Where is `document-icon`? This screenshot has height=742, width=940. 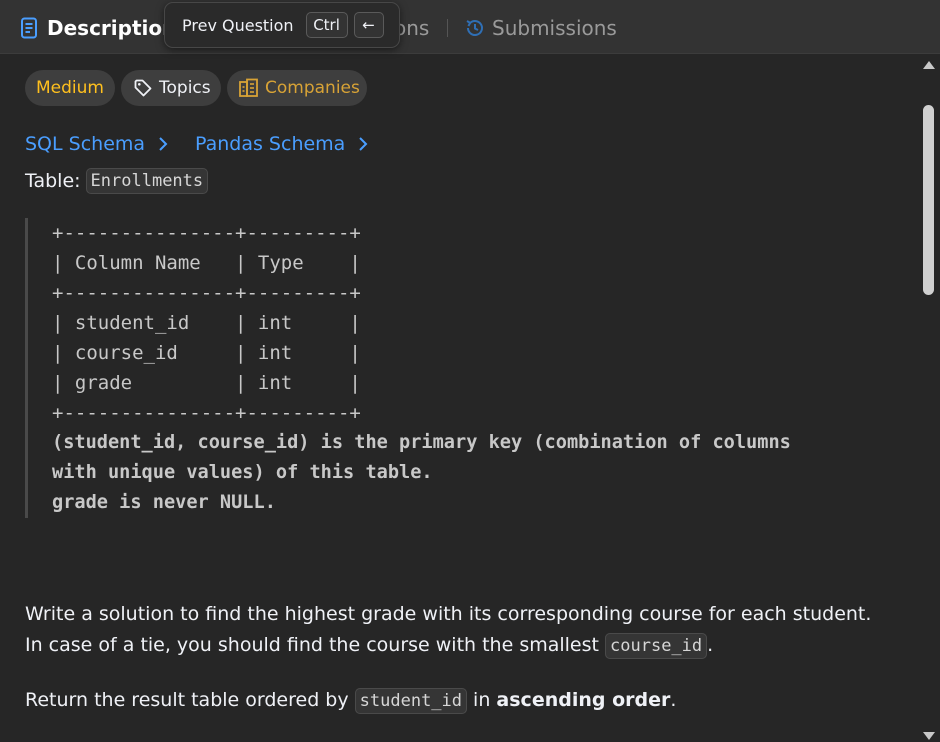 document-icon is located at coordinates (29, 28).